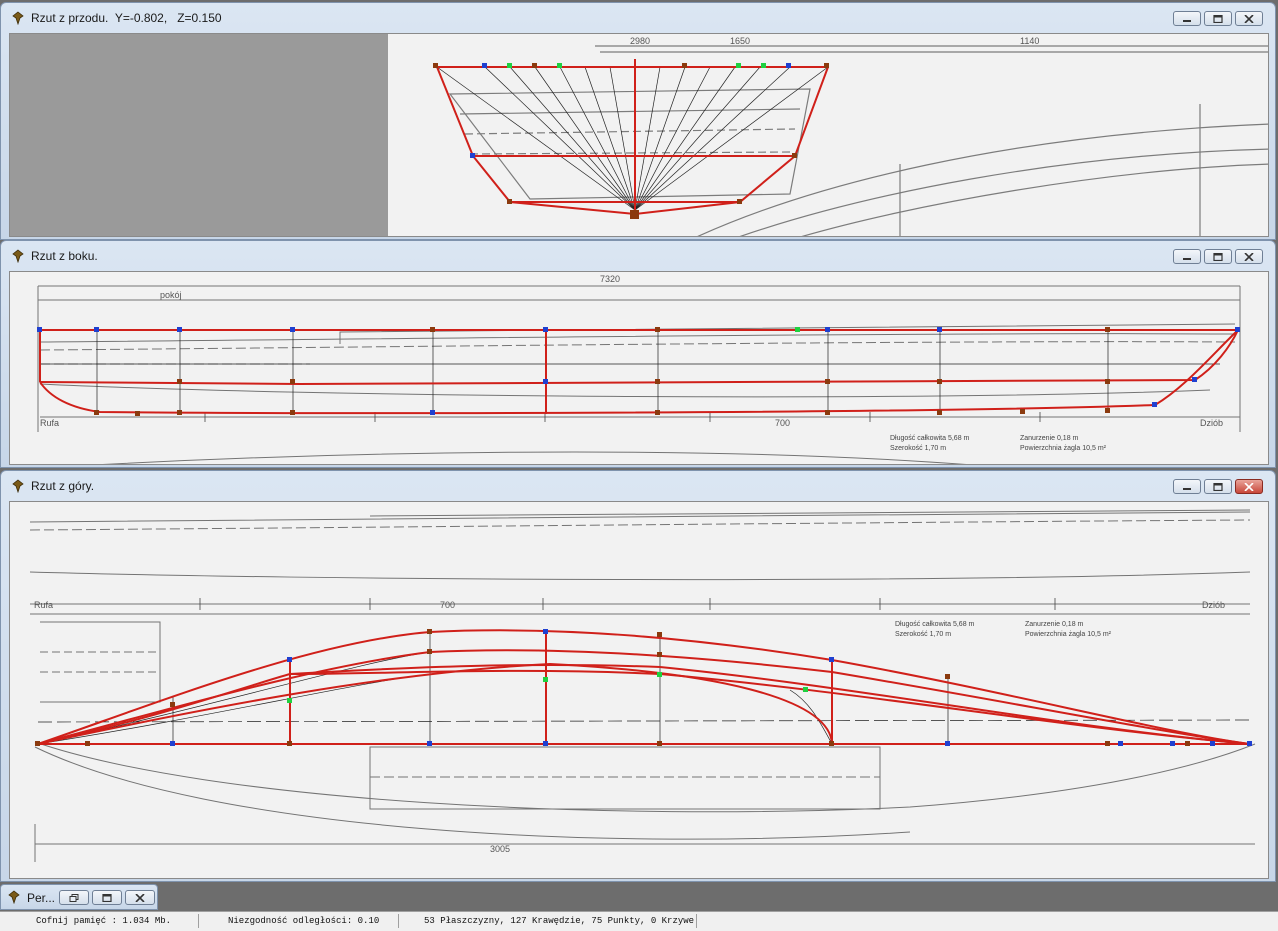  I want to click on restore-button, so click(74, 897).